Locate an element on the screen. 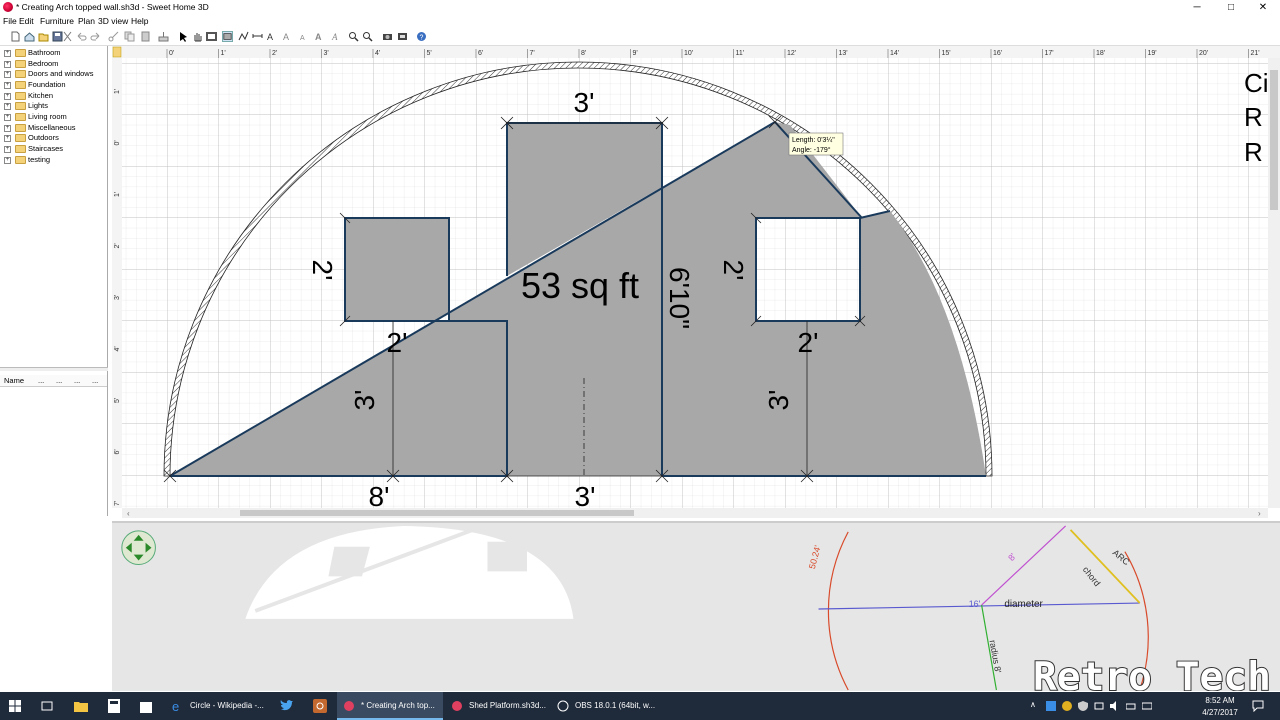  people-icon: ∧ is located at coordinates (1033, 704).